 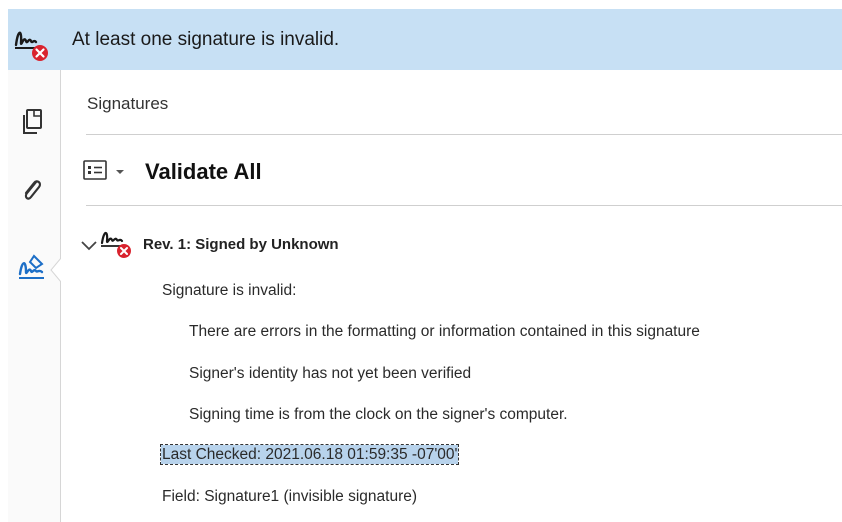 What do you see at coordinates (290, 496) in the screenshot?
I see `field-info-text: Field: Signature1 (invisible signature)` at bounding box center [290, 496].